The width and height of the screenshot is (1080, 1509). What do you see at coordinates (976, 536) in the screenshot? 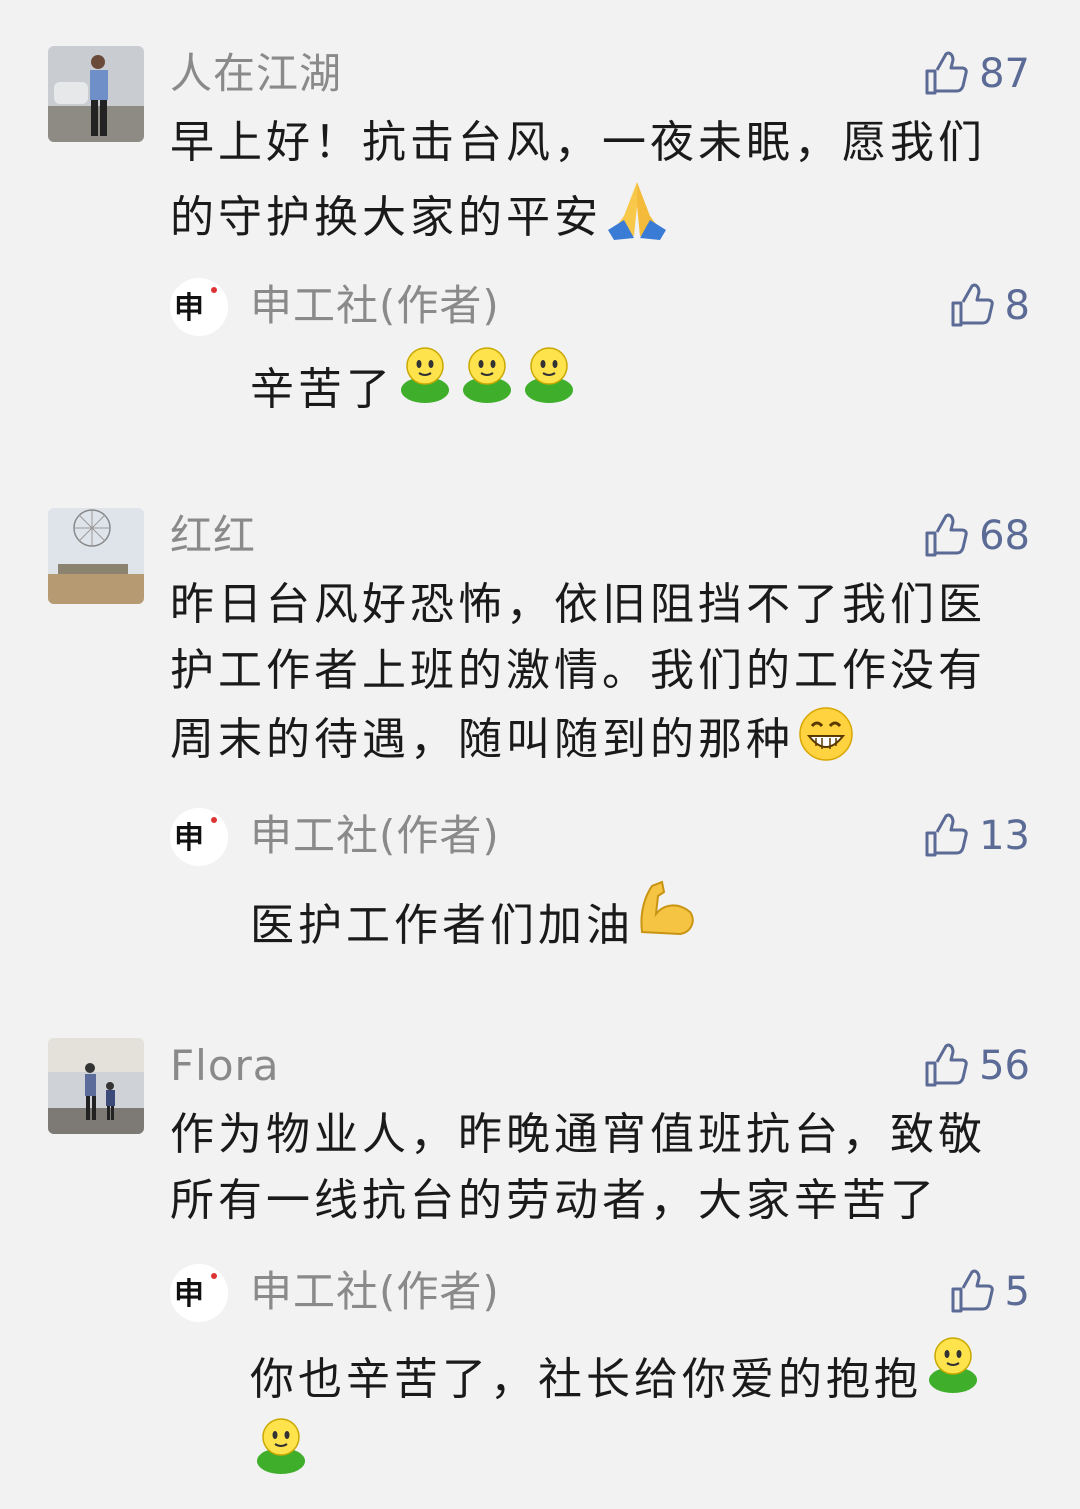
I see `like-button: 68` at bounding box center [976, 536].